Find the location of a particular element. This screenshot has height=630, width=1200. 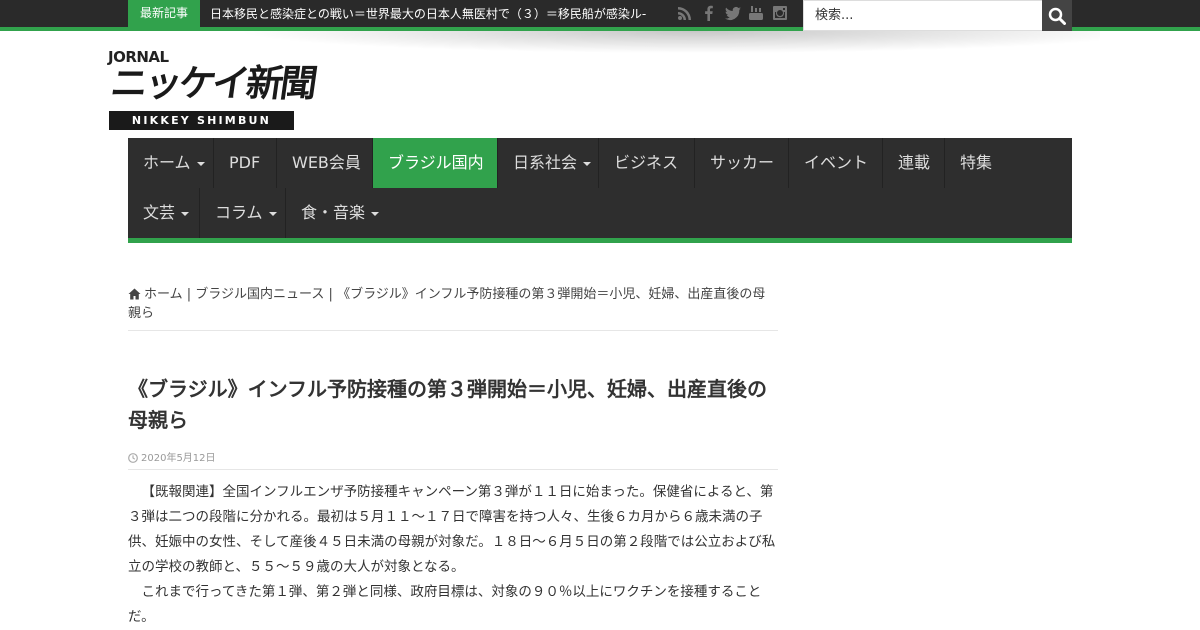

nav-item-label: ホーム is located at coordinates (167, 162).